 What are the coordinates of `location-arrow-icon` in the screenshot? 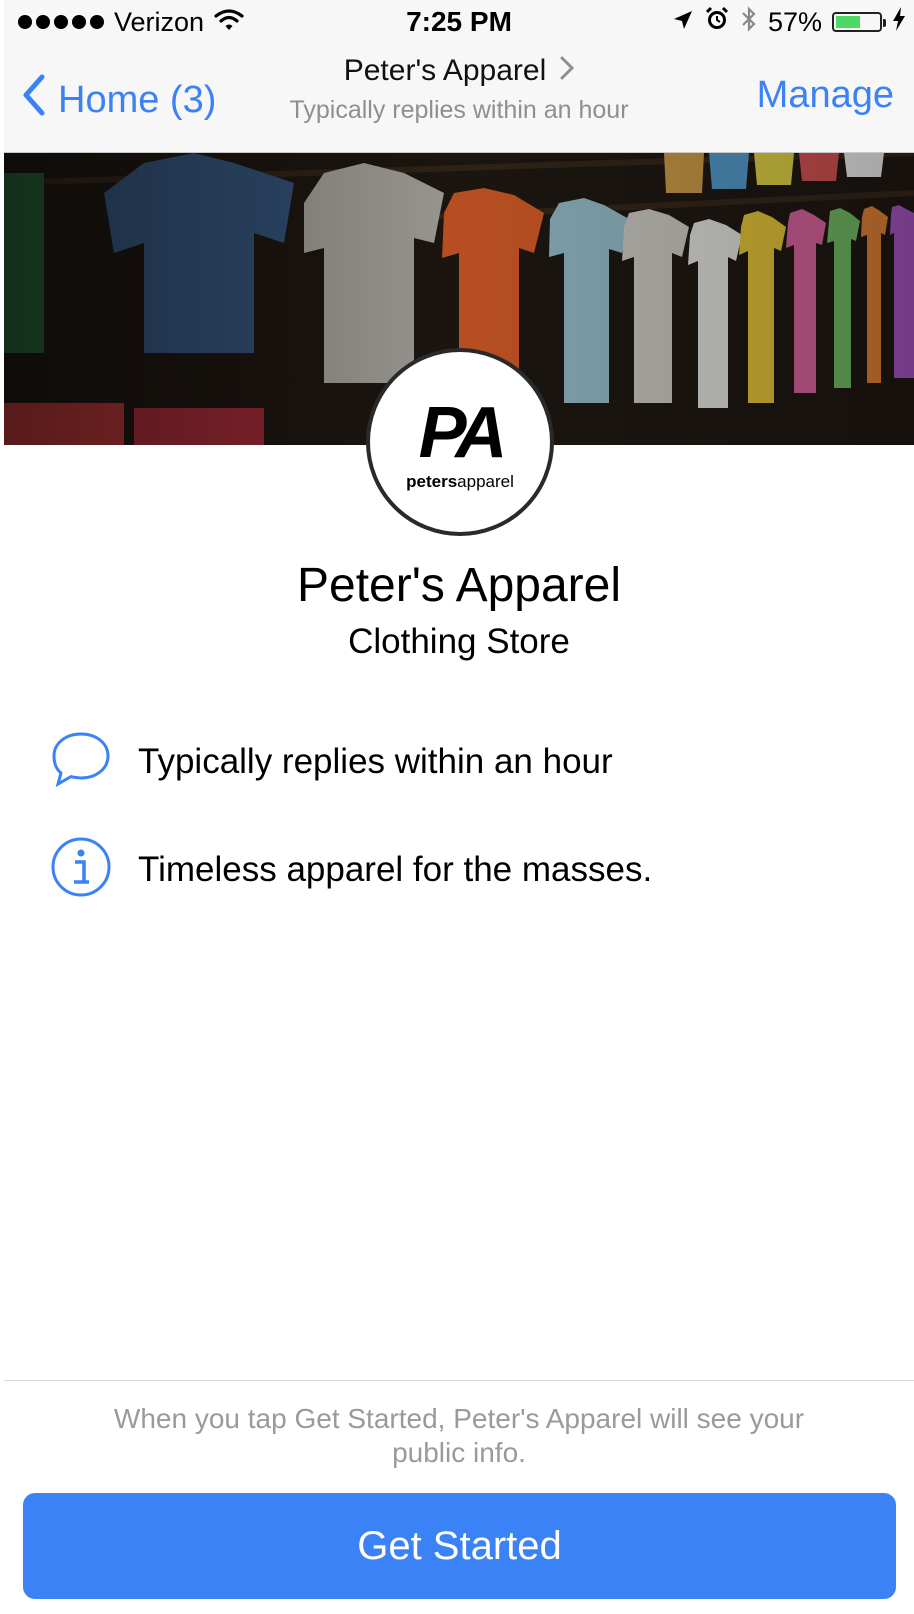 It's located at (683, 22).